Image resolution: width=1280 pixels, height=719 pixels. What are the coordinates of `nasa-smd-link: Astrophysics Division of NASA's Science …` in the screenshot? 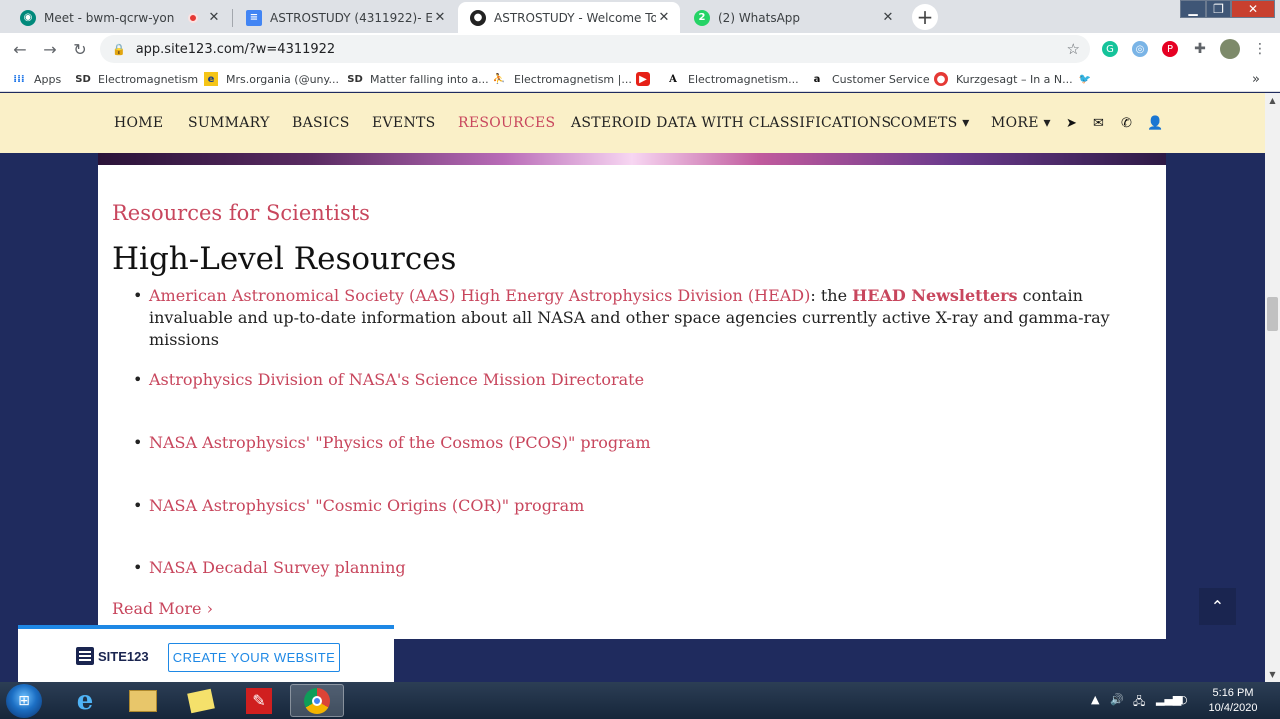 It's located at (396, 379).